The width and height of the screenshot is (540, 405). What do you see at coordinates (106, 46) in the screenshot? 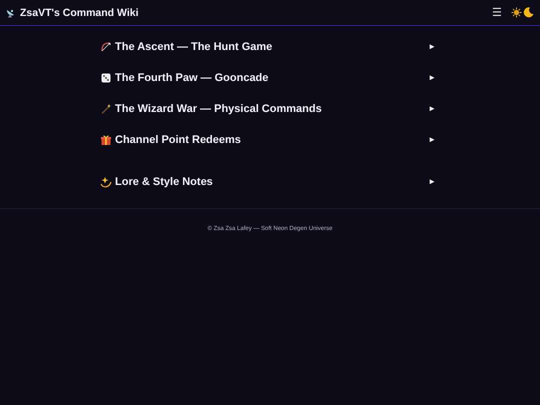
I see `bow-and-arrow-icon` at bounding box center [106, 46].